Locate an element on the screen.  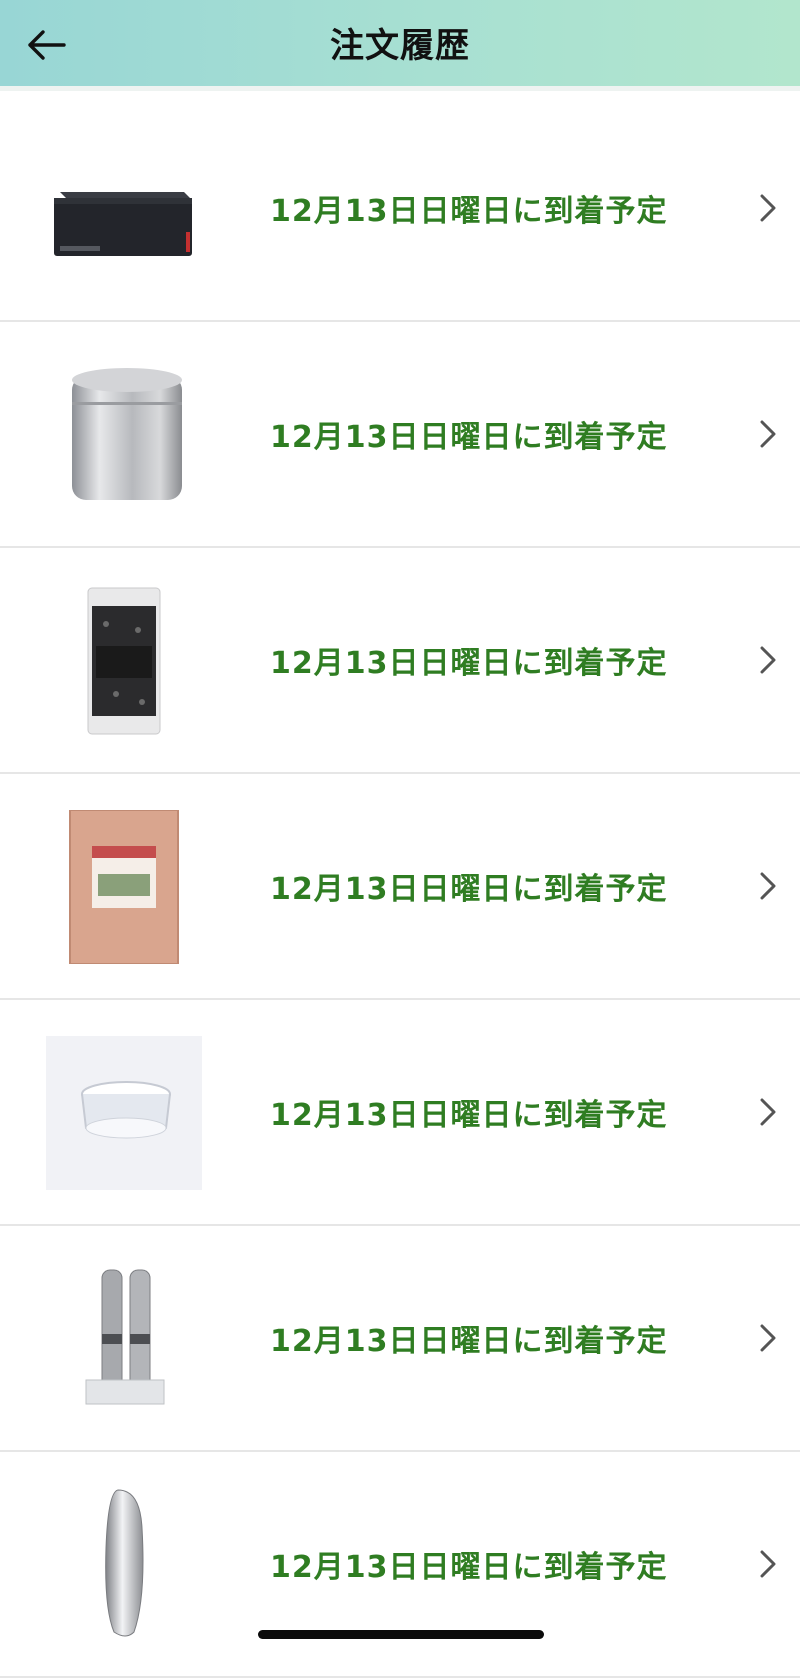
rose-salt-bag-image is located at coordinates (124, 887).